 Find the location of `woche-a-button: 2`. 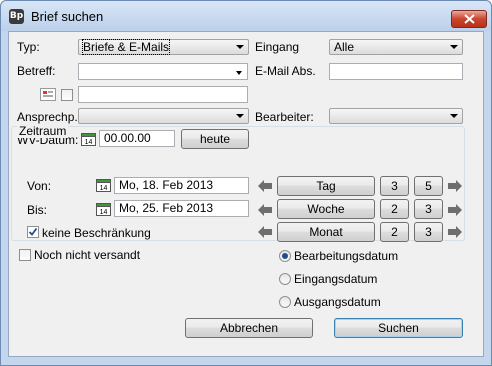

woche-a-button: 2 is located at coordinates (394, 209).